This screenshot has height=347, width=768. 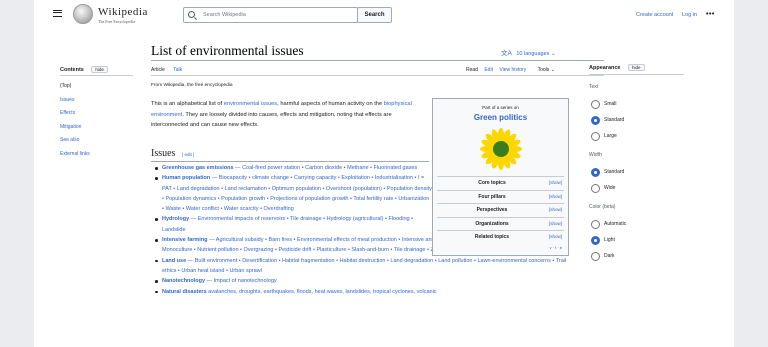 I want to click on language-count: 10 languages, so click(x=533, y=54).